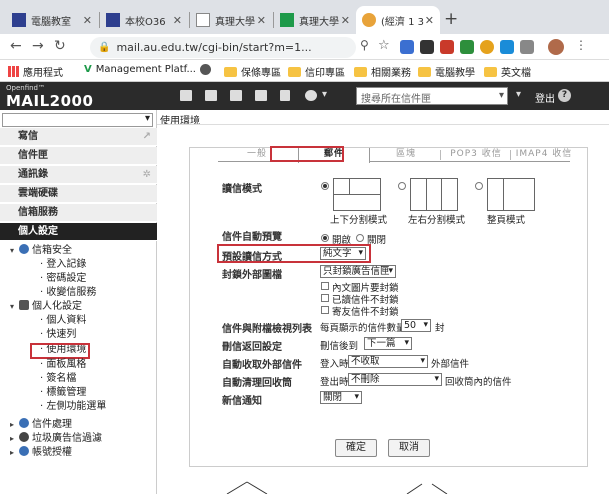  What do you see at coordinates (341, 397) in the screenshot?
I see `notify-select: 關閉` at bounding box center [341, 397].